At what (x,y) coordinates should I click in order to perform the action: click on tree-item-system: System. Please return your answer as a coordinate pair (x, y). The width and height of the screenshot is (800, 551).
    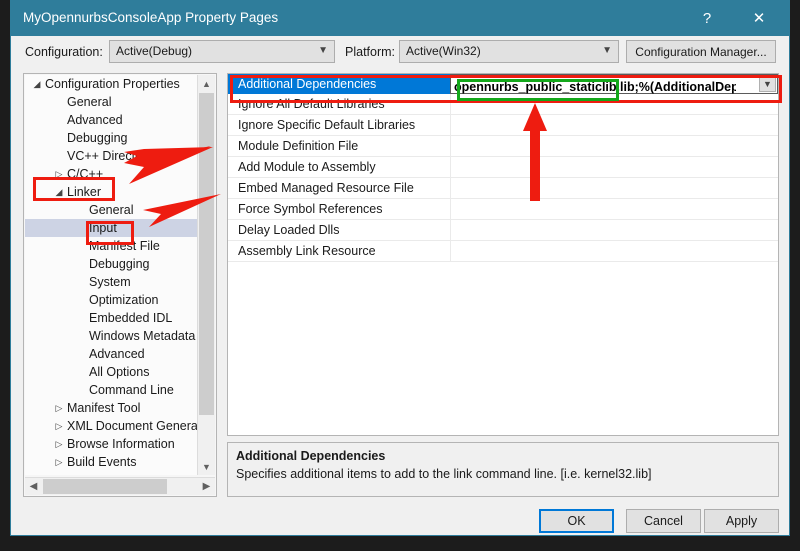
    Looking at the image, I should click on (112, 282).